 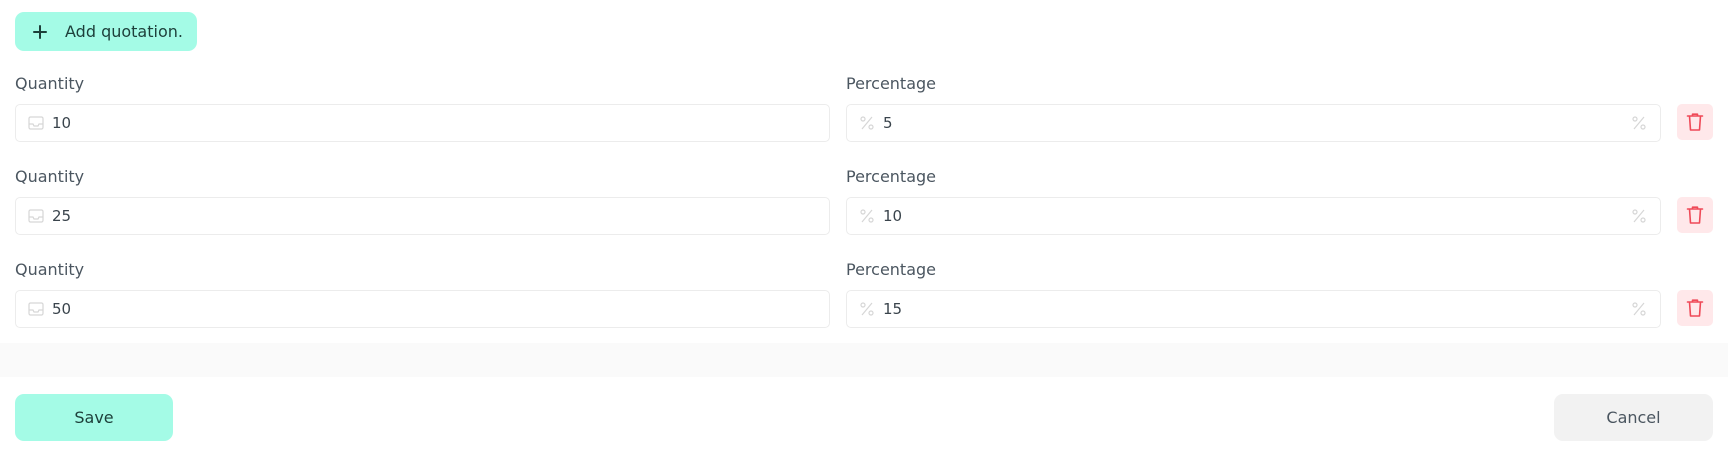 I want to click on add-quotation-label: Add quotation., so click(x=124, y=31).